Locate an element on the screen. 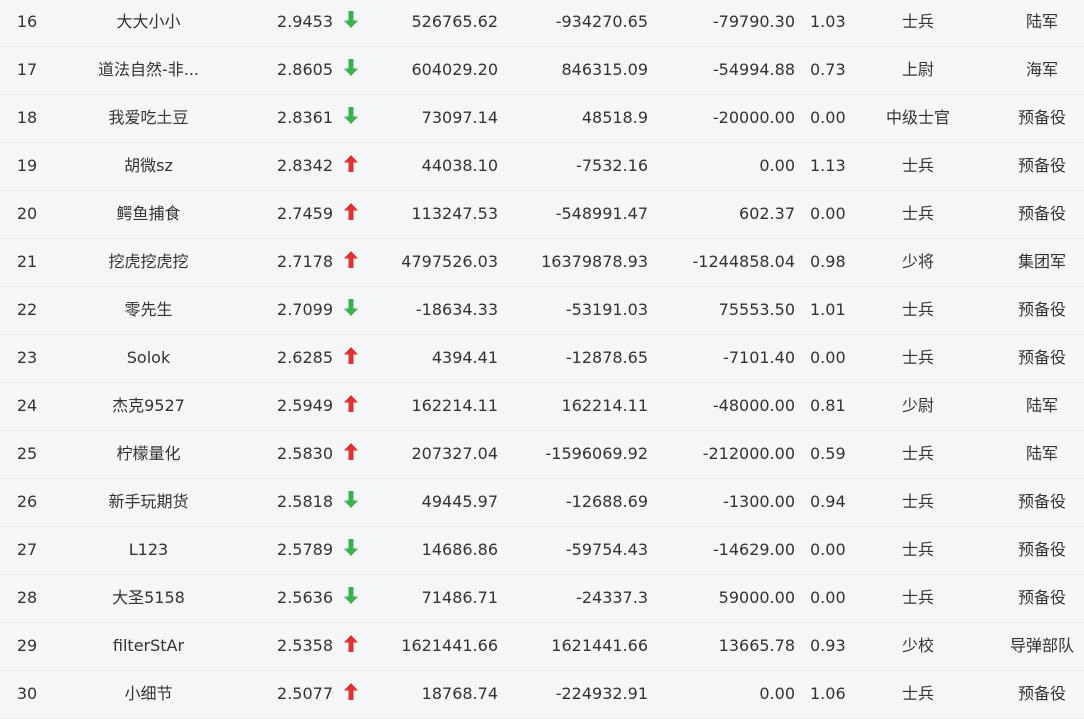 This screenshot has width=1084, height=719. rank-title-cell: 少校 is located at coordinates (917, 645).